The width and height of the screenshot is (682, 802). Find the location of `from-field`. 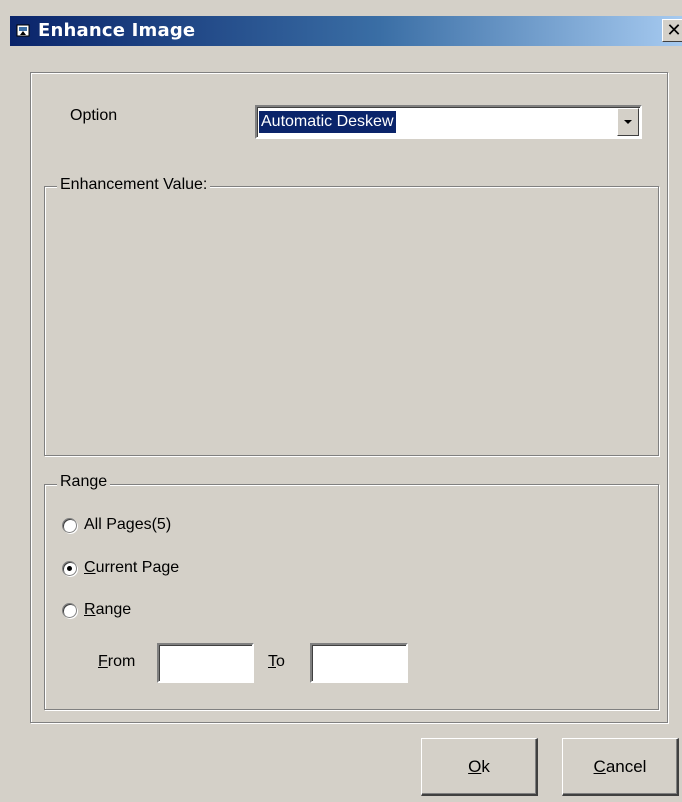

from-field is located at coordinates (205, 663).